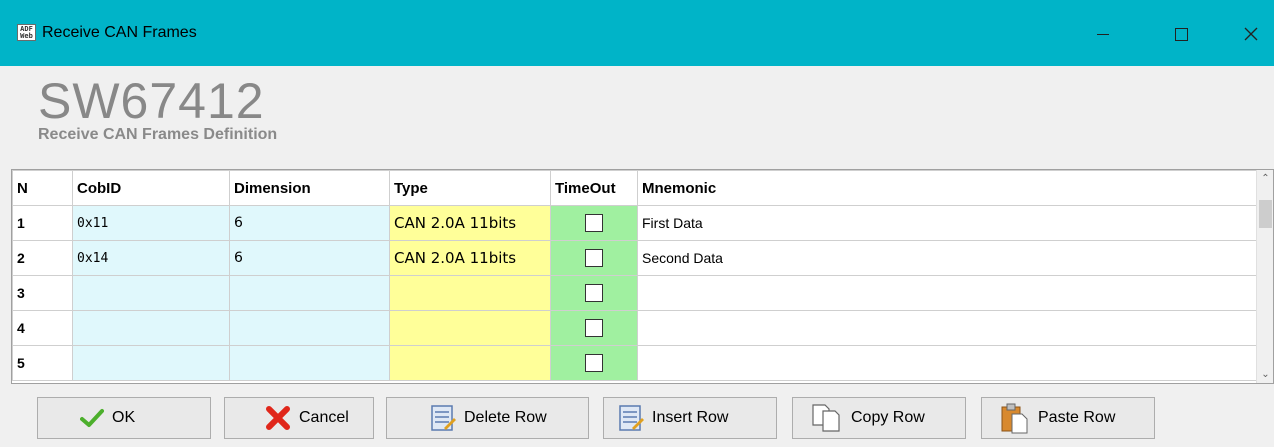 The height and width of the screenshot is (447, 1274). Describe the element at coordinates (826, 418) in the screenshot. I see `copy-icon` at that location.